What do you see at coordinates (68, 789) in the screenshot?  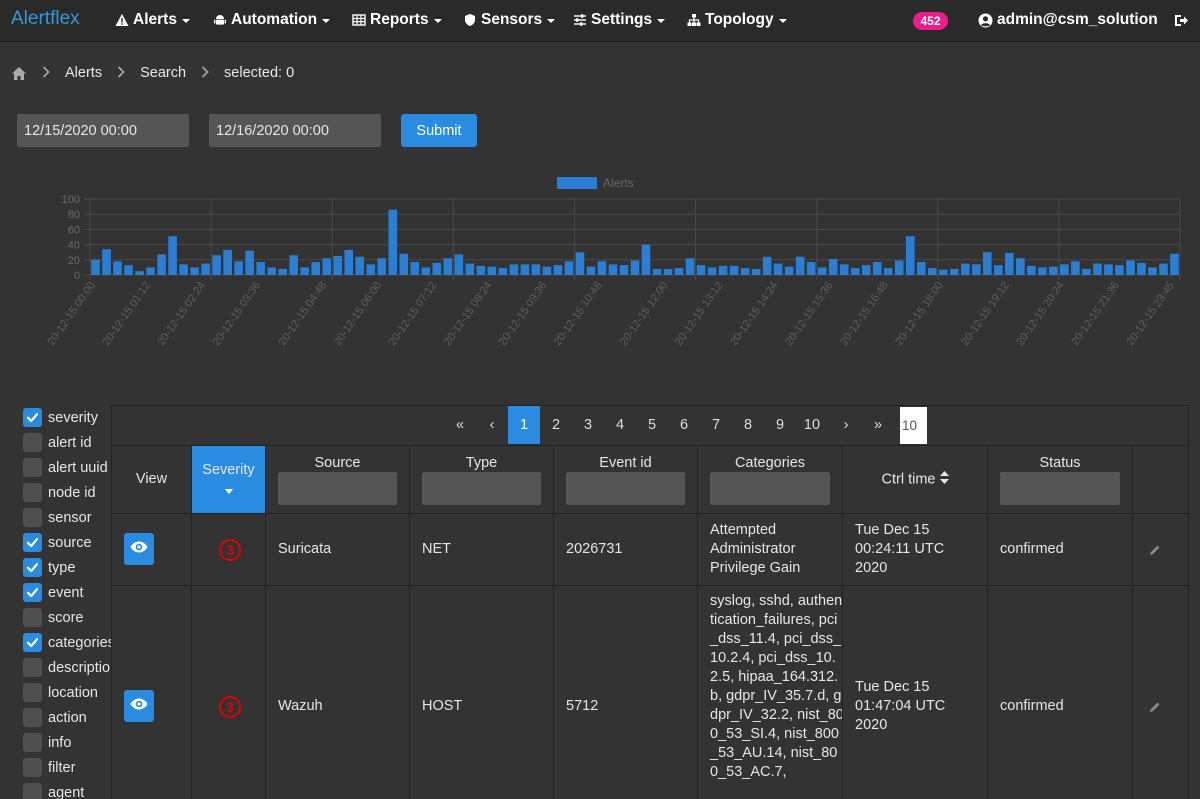 I see `column-toggle-agent: agent` at bounding box center [68, 789].